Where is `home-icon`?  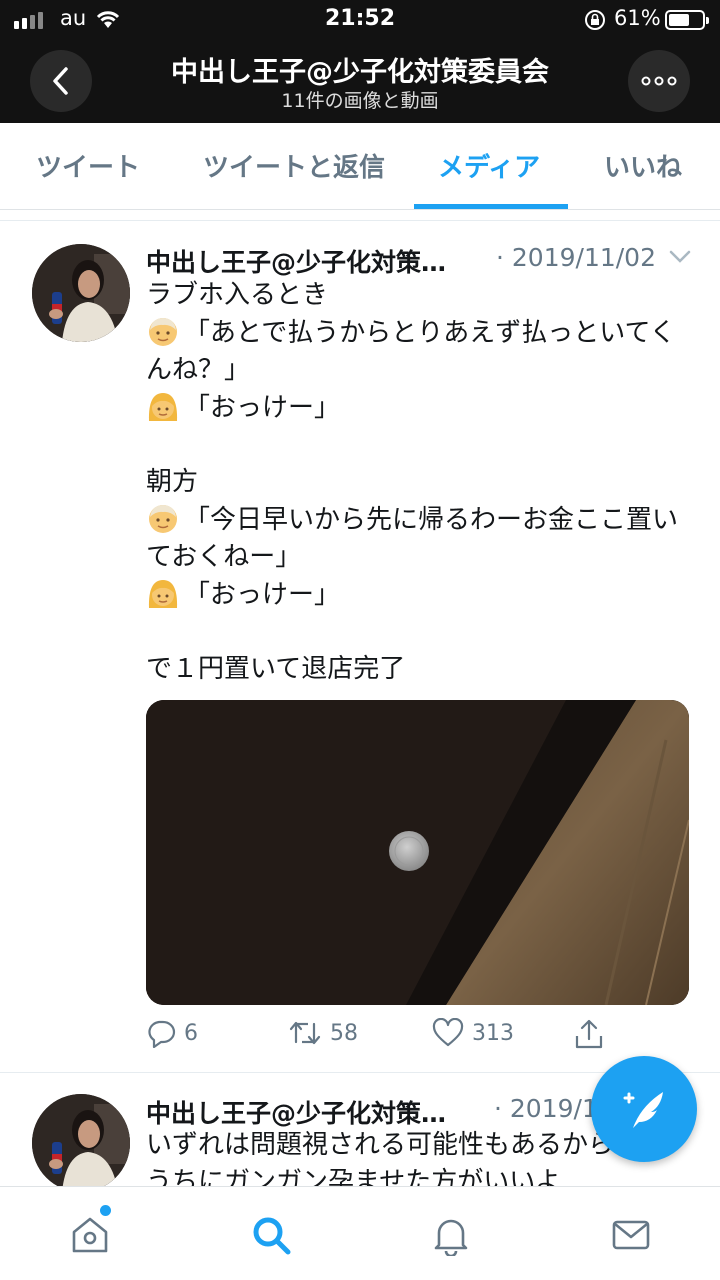
home-icon is located at coordinates (90, 1235).